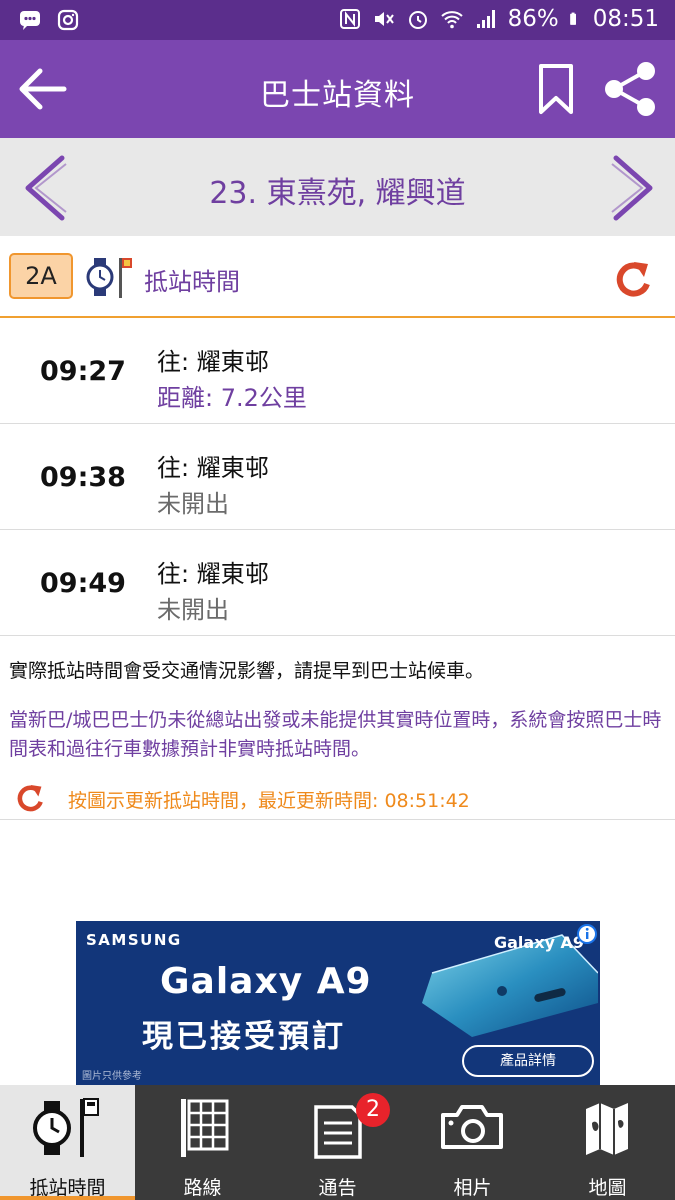 Image resolution: width=675 pixels, height=1200 pixels. Describe the element at coordinates (607, 1129) in the screenshot. I see `map-icon` at that location.